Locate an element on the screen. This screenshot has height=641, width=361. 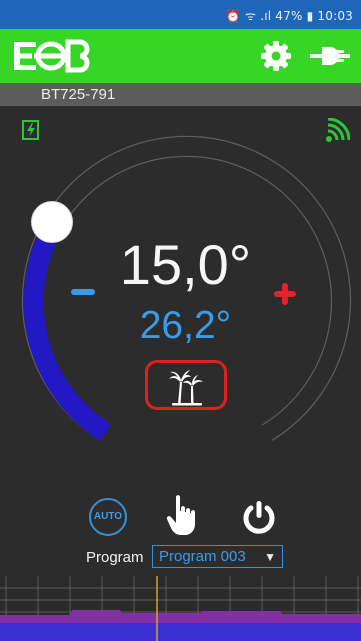
program-row: Program Program 003 ▼ is located at coordinates (191, 558).